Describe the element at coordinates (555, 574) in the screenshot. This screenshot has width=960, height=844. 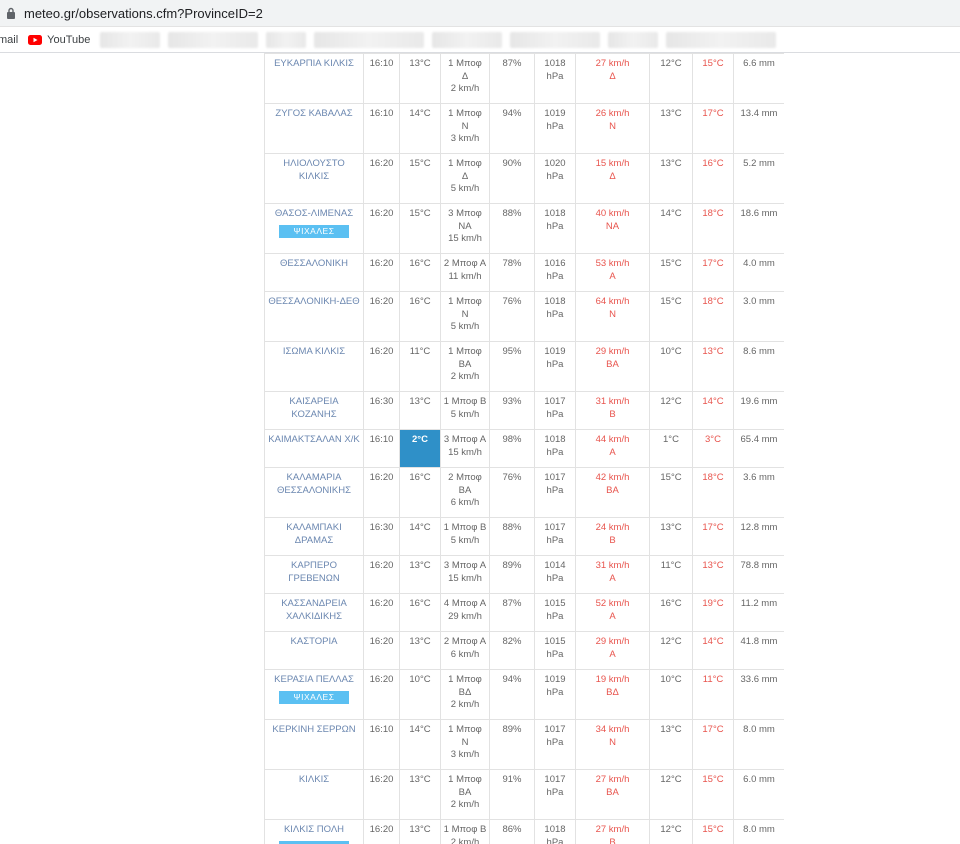
I see `pressure-cell: 1014 hPa` at that location.